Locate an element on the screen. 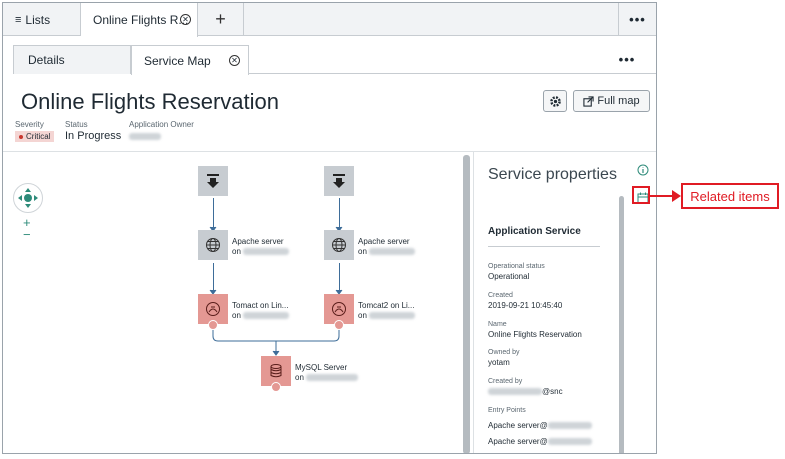 This screenshot has width=785, height=459. top-menu-button: ••• is located at coordinates (637, 19).